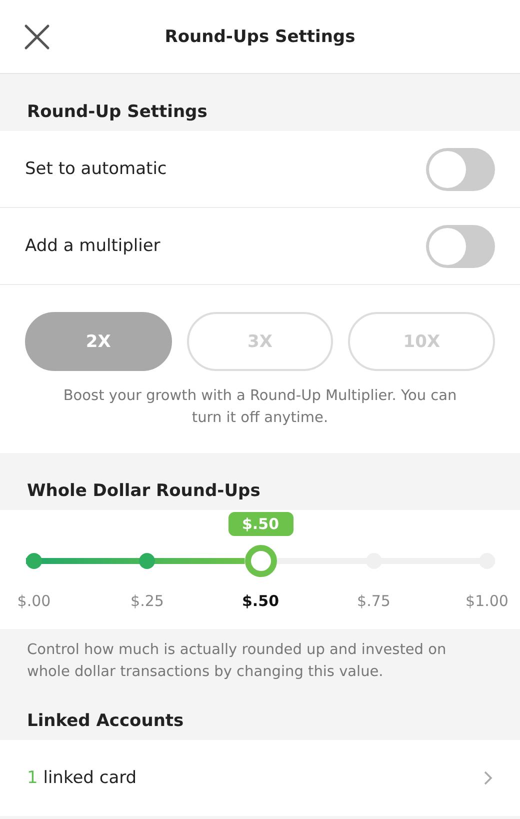 The height and width of the screenshot is (819, 520). What do you see at coordinates (34, 601) in the screenshot?
I see `scale-label: $.00` at bounding box center [34, 601].